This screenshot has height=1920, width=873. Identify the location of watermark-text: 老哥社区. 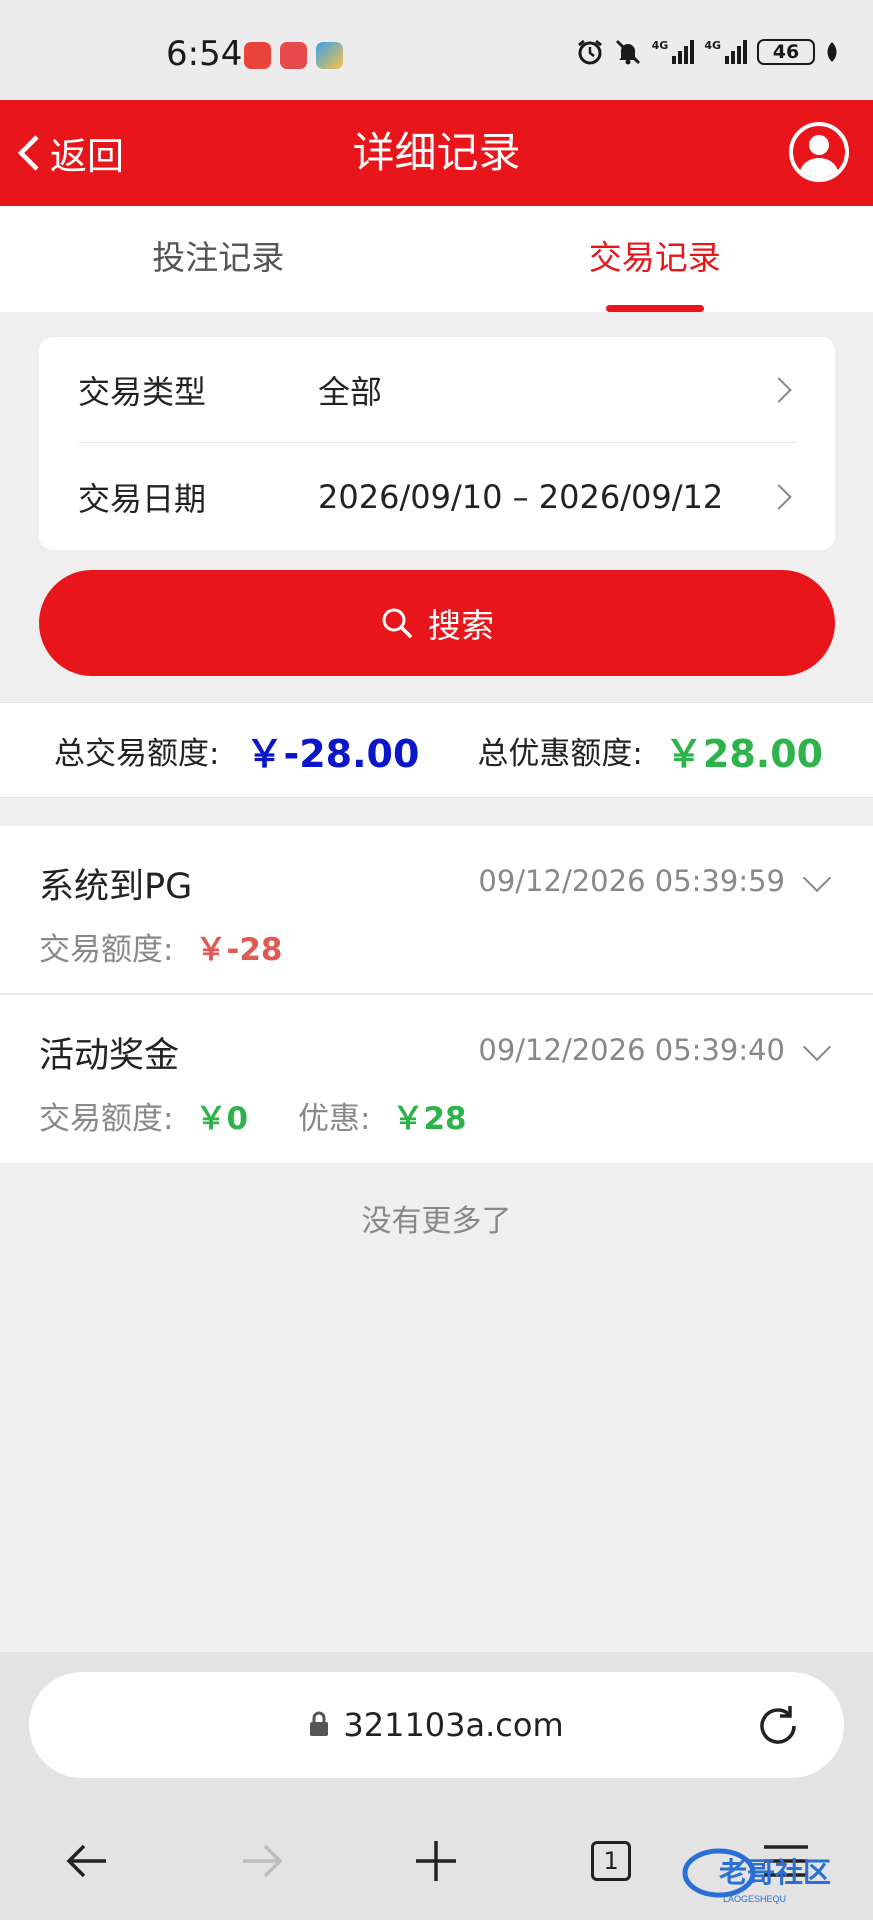
(775, 1872).